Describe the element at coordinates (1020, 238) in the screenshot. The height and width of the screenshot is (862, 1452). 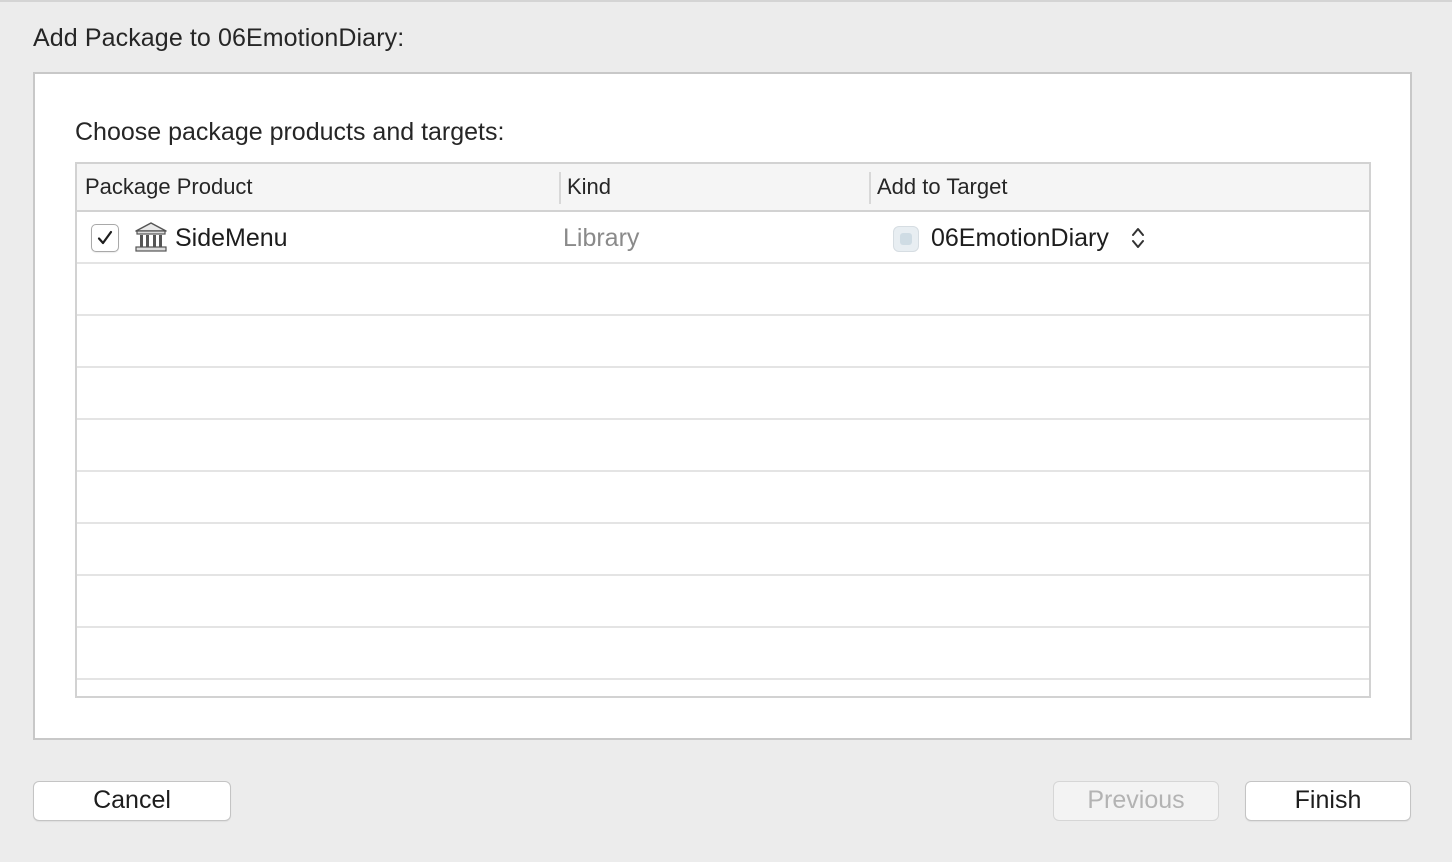
I see `target-popup-label: 06EmotionDiary` at that location.